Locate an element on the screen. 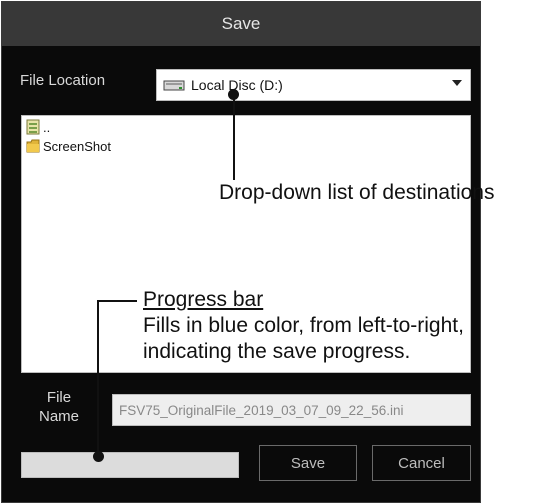 The width and height of the screenshot is (554, 504). dialog-title: Save is located at coordinates (241, 23).